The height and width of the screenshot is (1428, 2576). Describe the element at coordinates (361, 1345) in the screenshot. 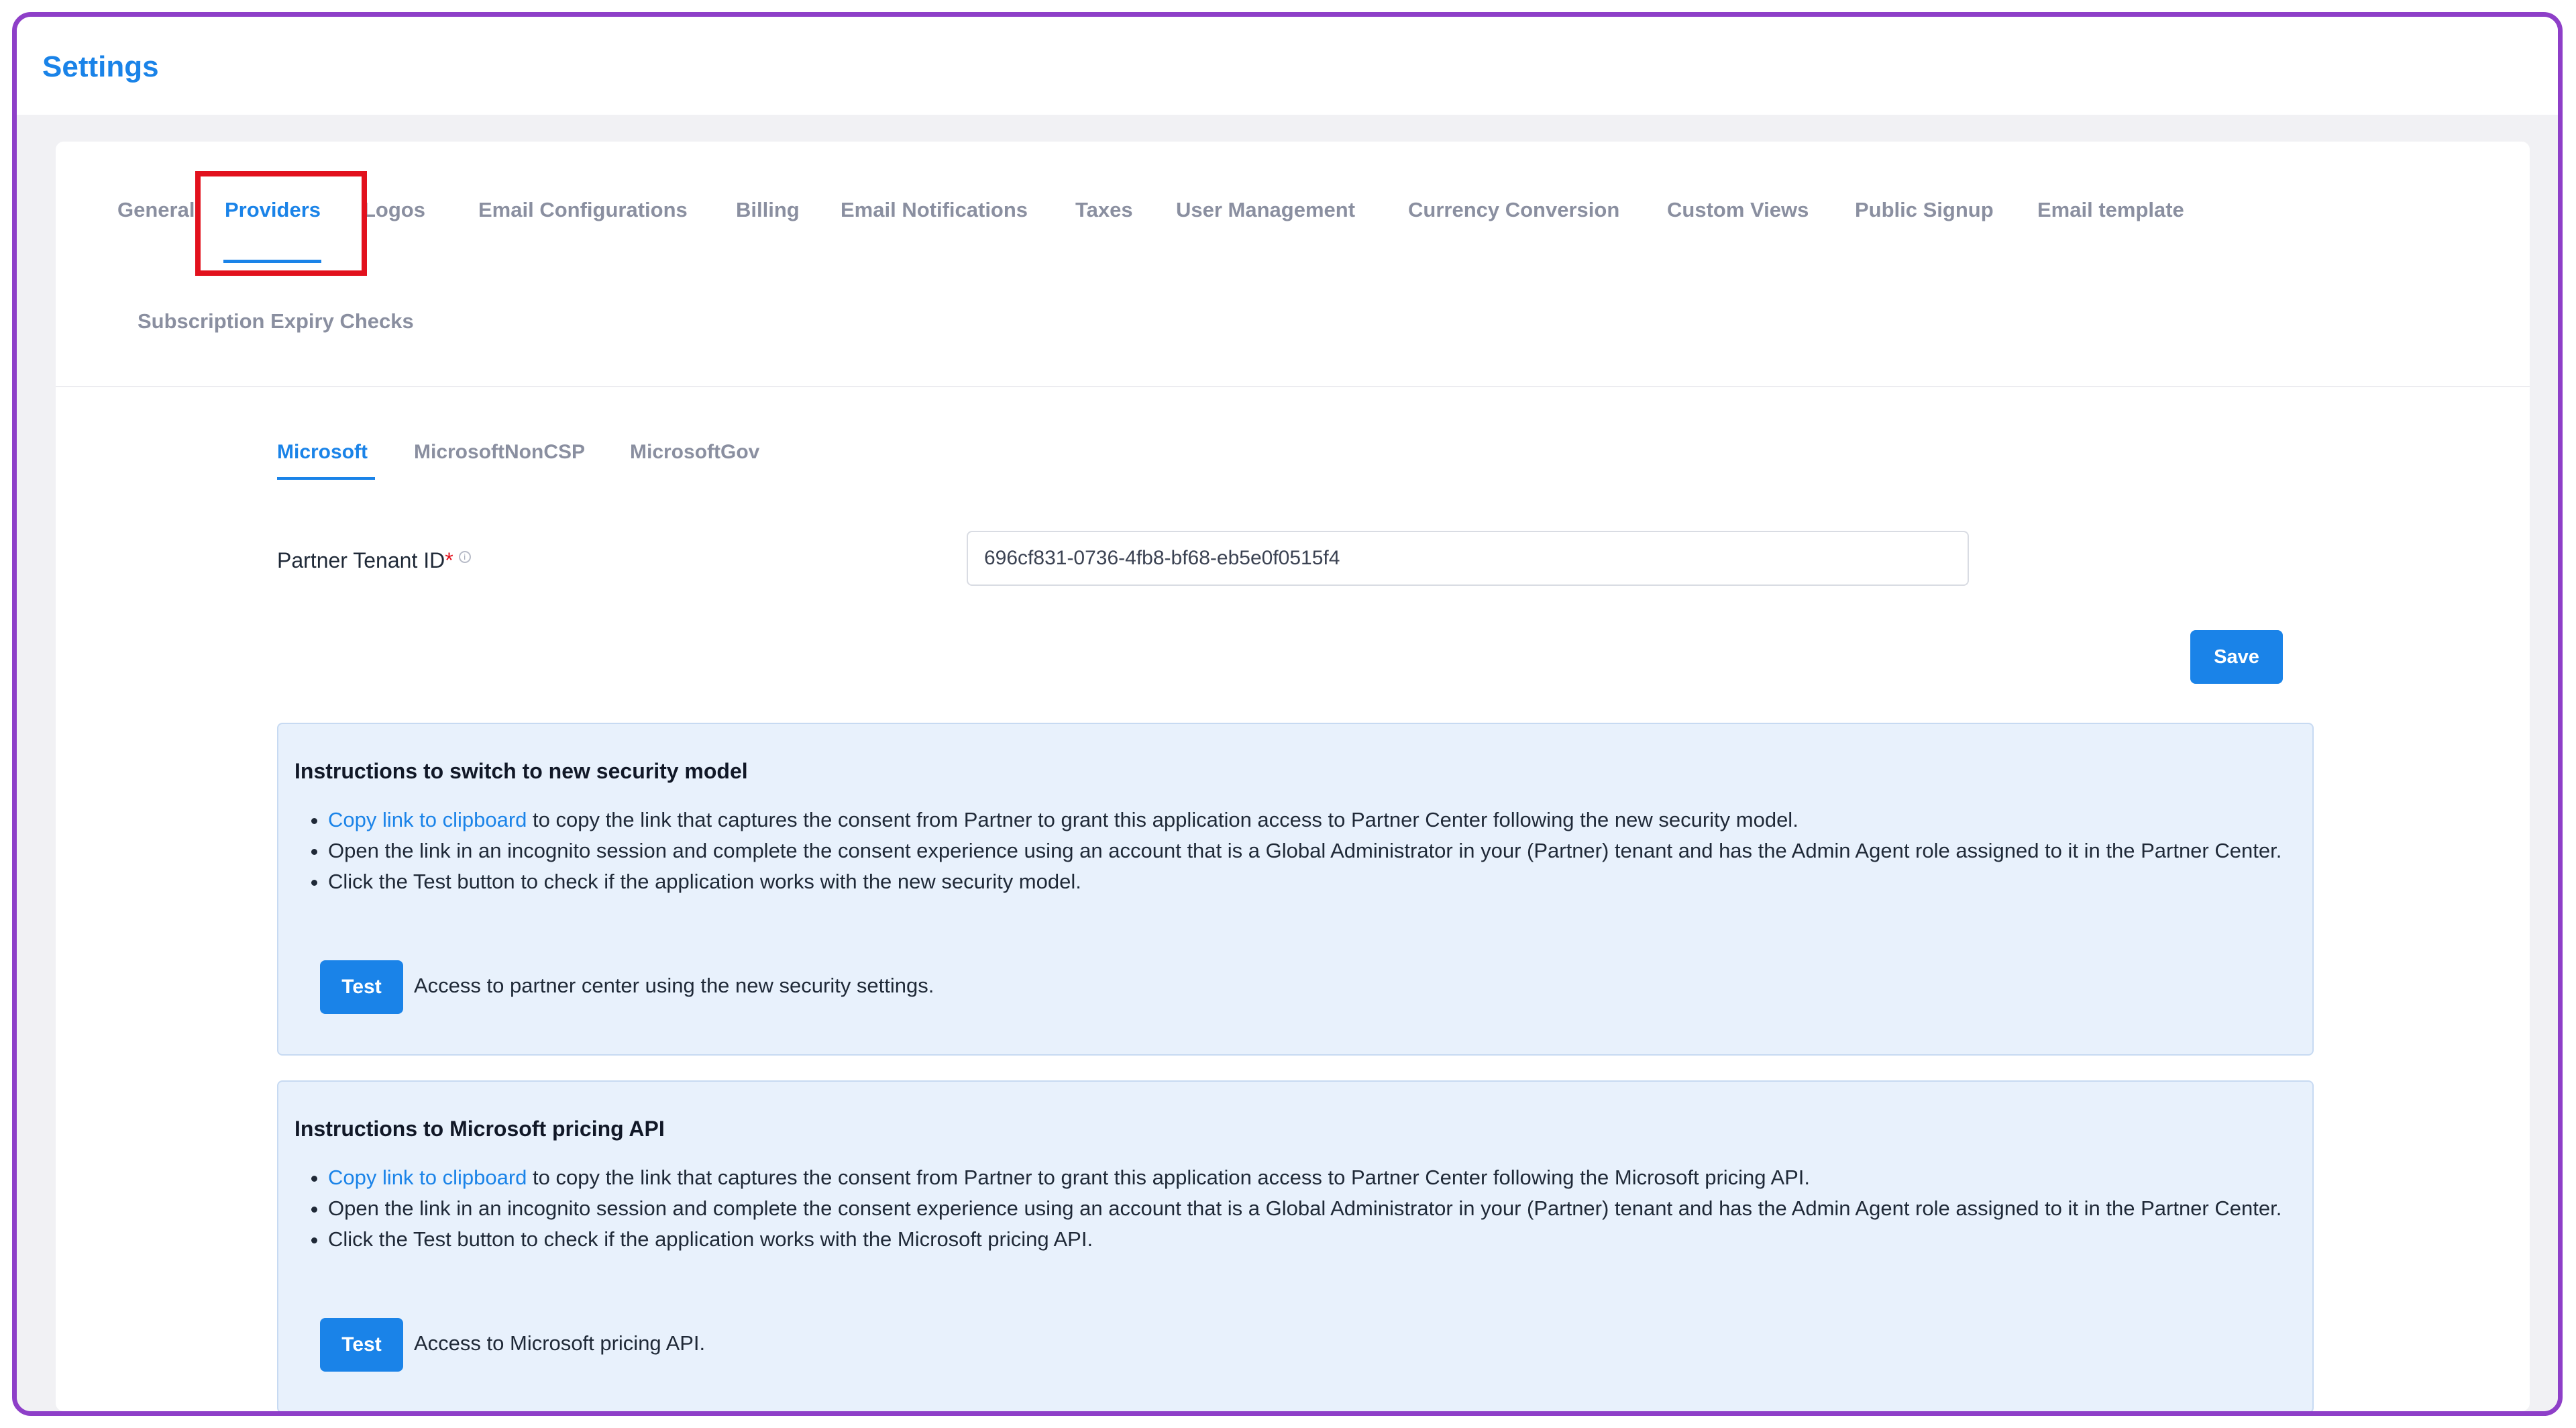

I see `test-pricing-api-button: Test` at that location.